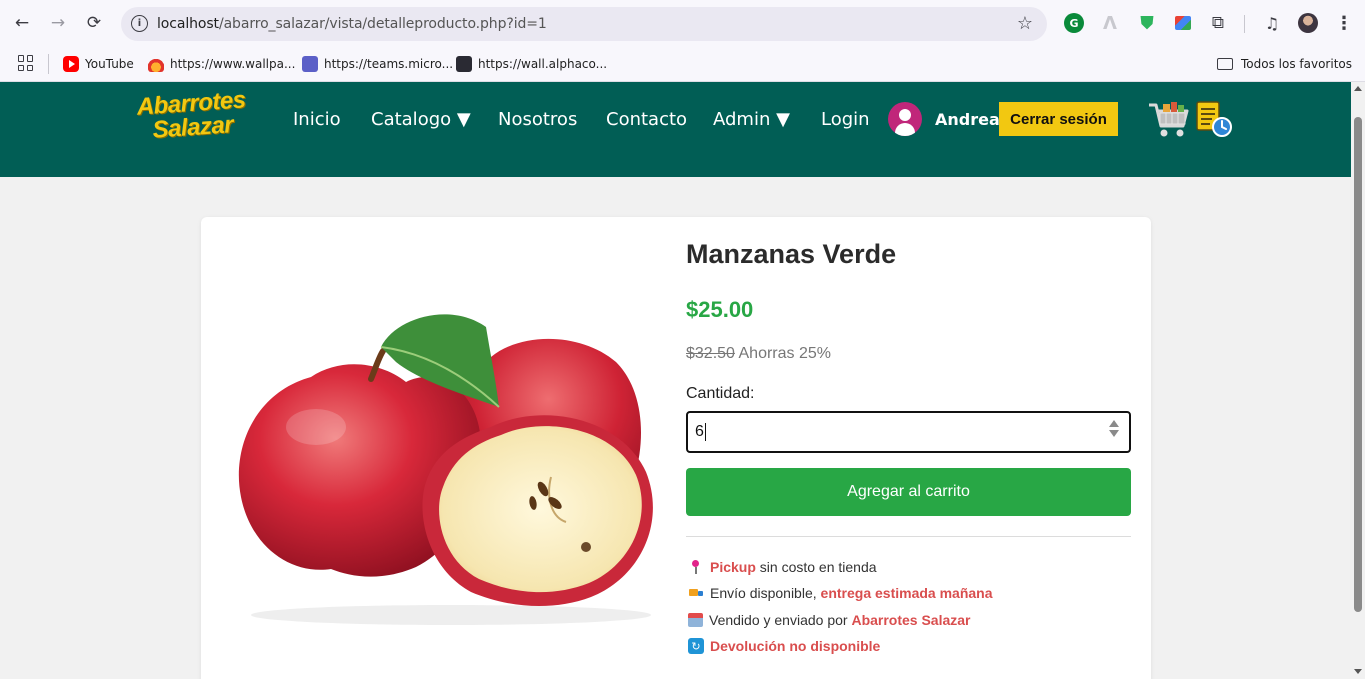 Image resolution: width=1365 pixels, height=679 pixels. I want to click on info-seller: Vendido y enviado por Abarrotes Salazar, so click(829, 620).